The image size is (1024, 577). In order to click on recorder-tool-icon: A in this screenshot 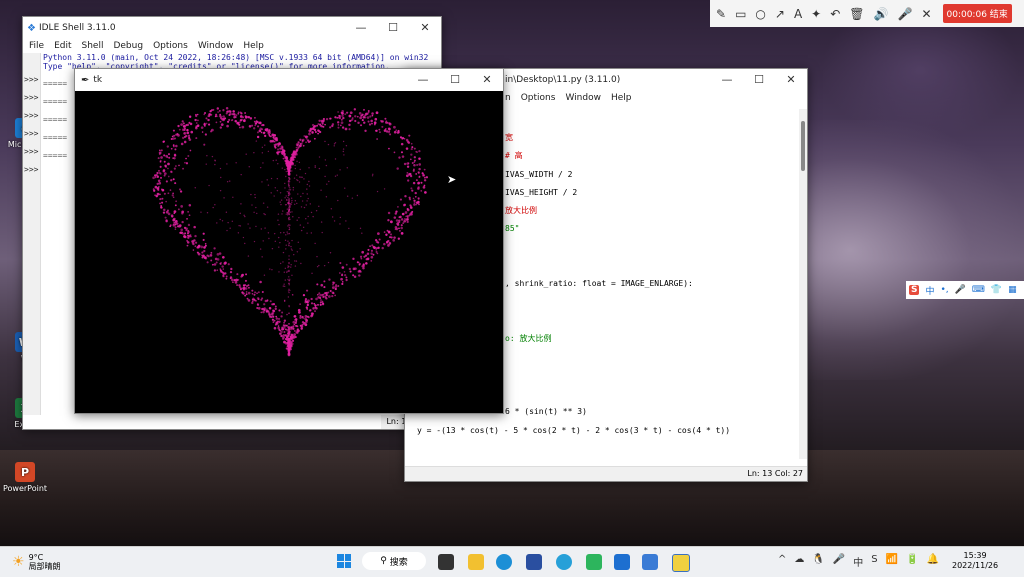, I will do `click(798, 14)`.